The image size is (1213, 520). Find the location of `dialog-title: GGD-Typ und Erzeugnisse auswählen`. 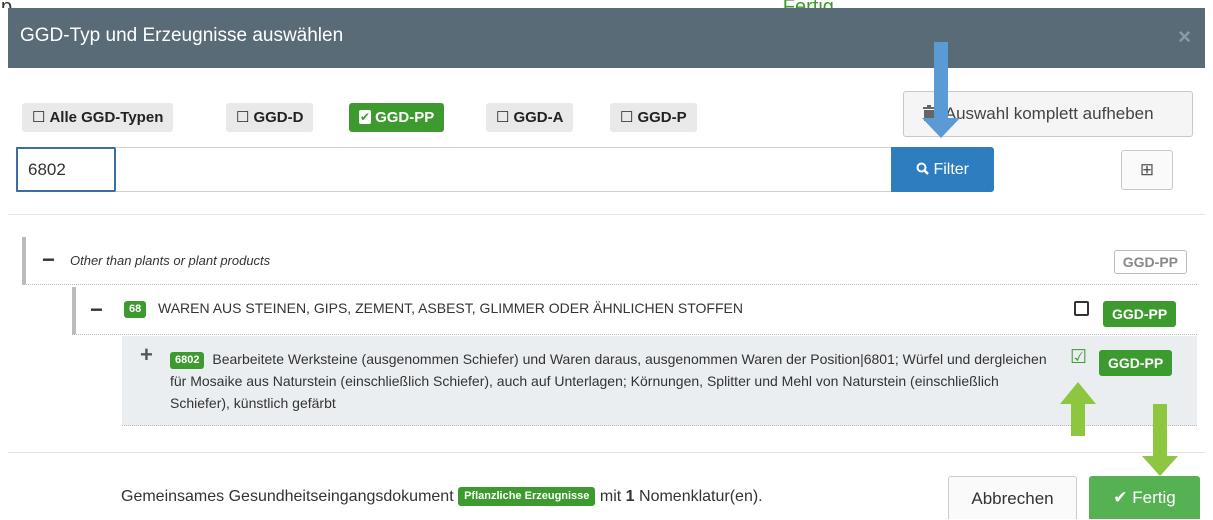

dialog-title: GGD-Typ und Erzeugnisse auswählen is located at coordinates (182, 35).